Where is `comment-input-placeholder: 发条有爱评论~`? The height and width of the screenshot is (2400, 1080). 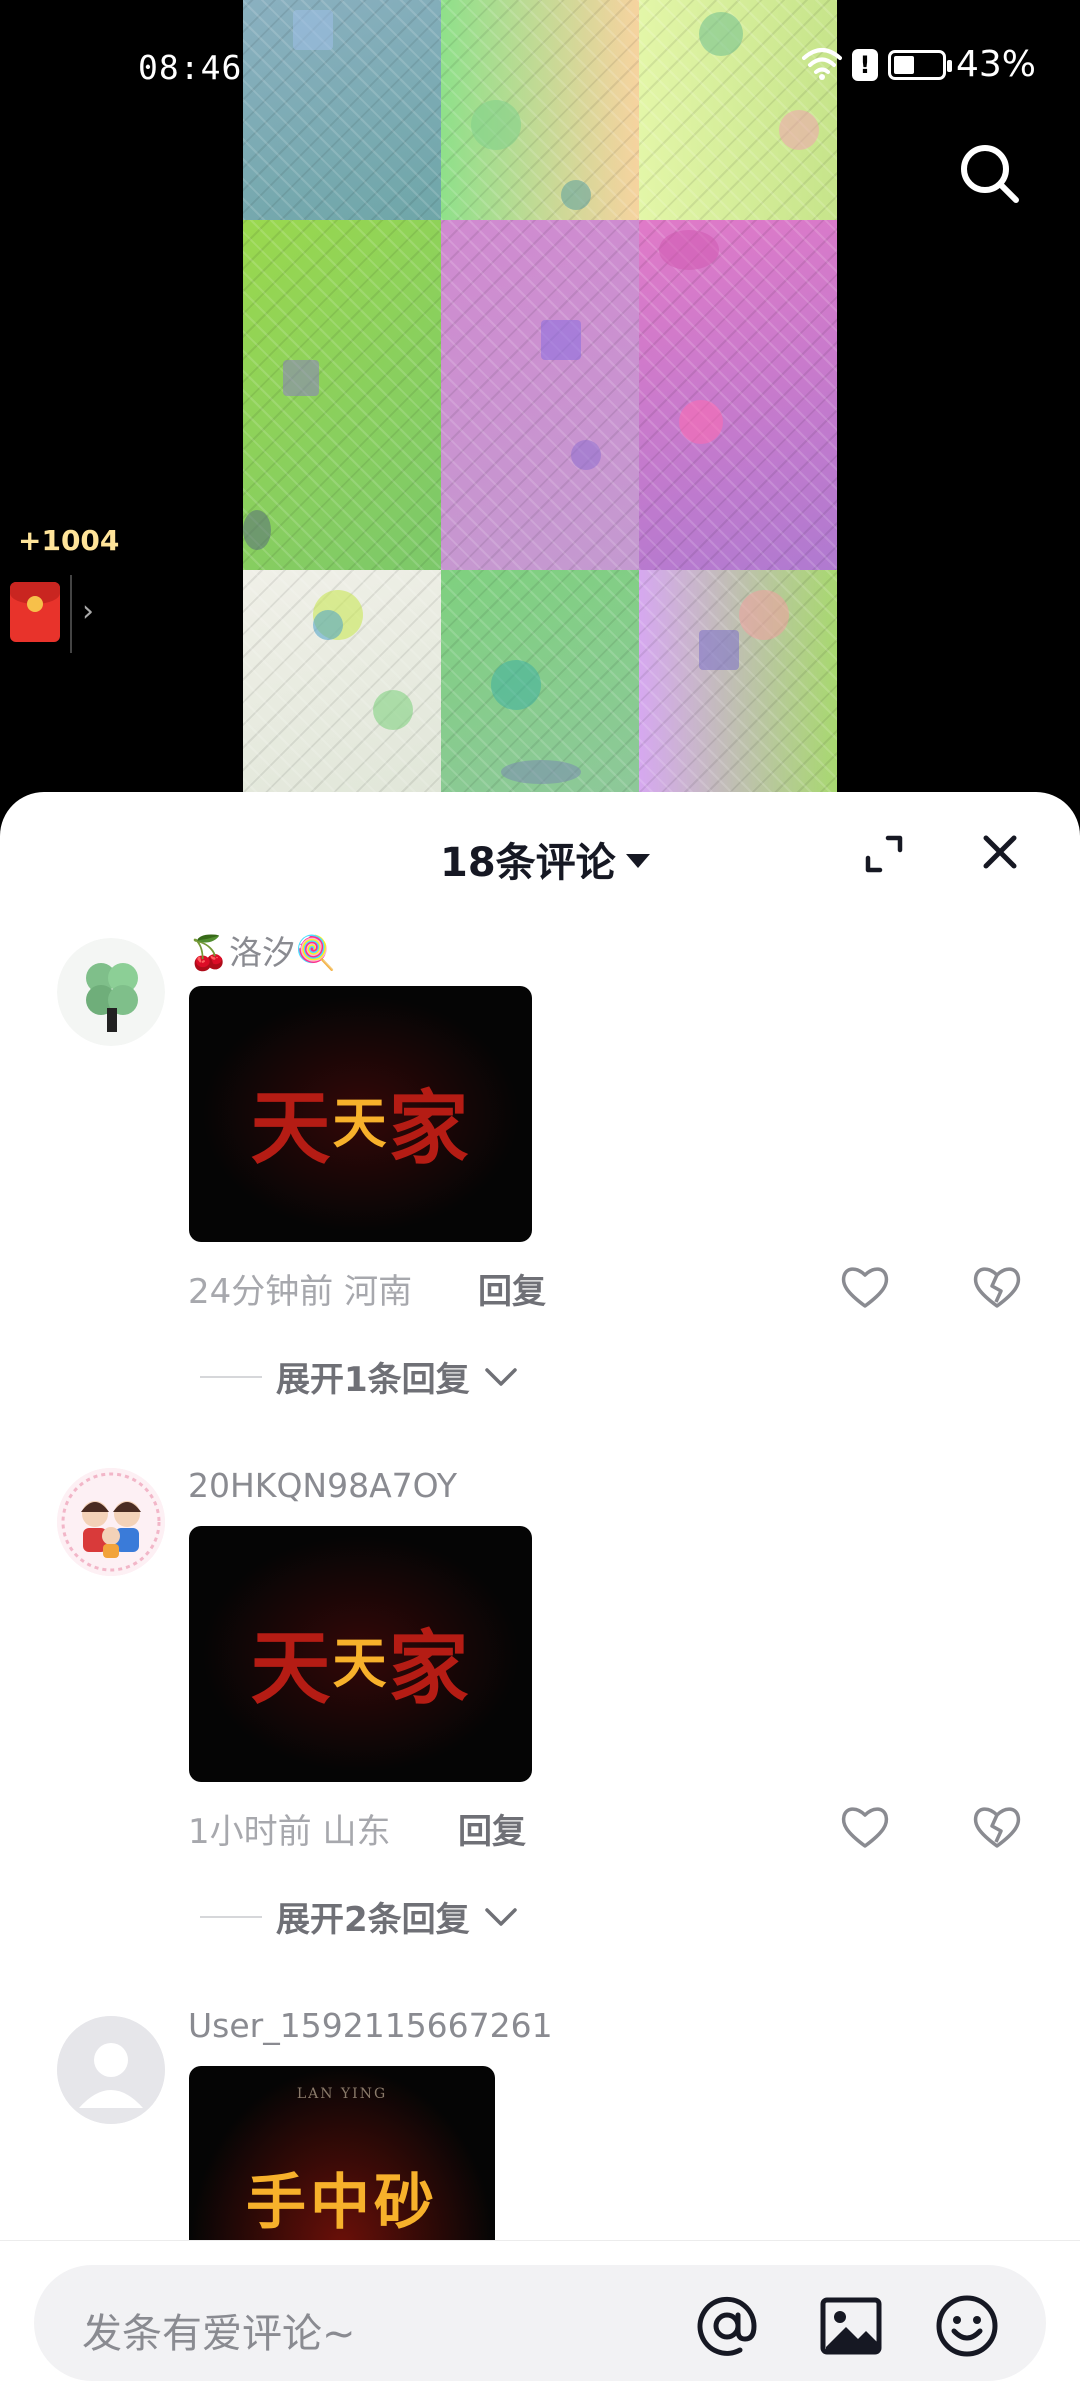 comment-input-placeholder: 发条有爱评论~ is located at coordinates (219, 2334).